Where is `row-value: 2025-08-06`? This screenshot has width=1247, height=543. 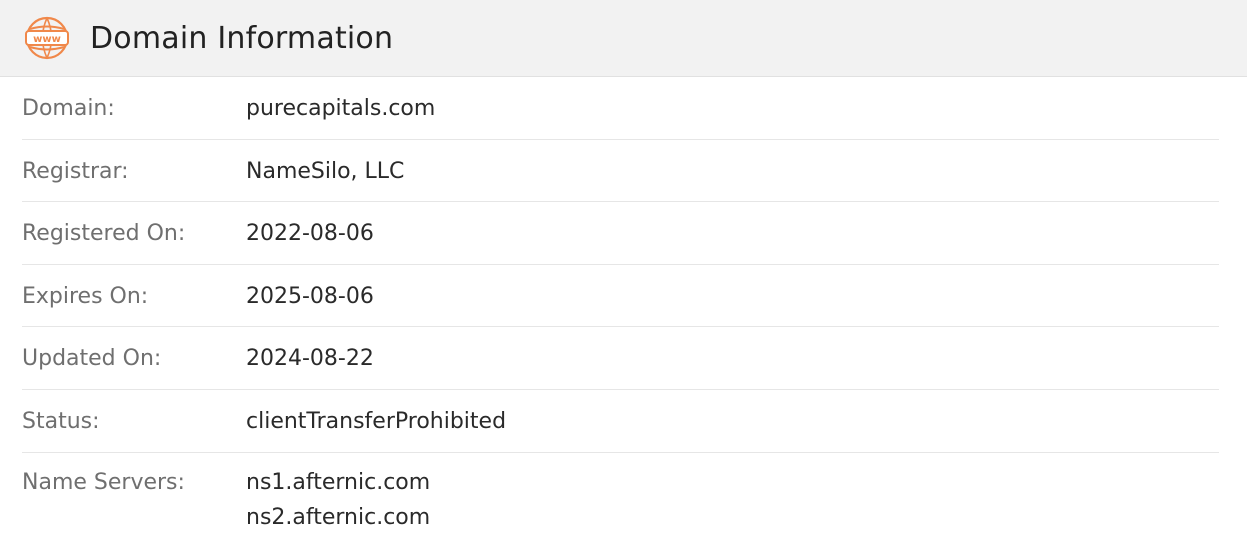 row-value: 2025-08-06 is located at coordinates (310, 296).